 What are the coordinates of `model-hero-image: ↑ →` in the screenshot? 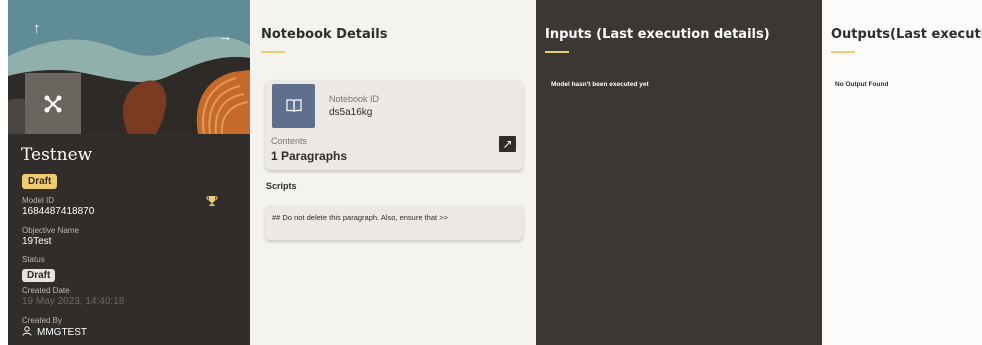 It's located at (129, 67).